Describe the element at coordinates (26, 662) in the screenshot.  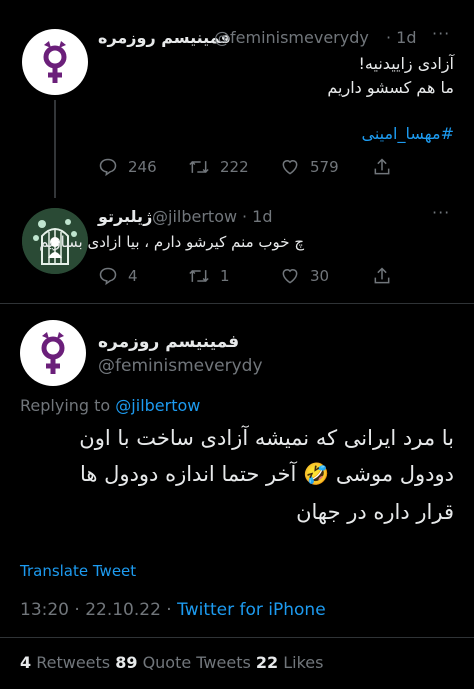
I see `retweets-count: 4` at that location.